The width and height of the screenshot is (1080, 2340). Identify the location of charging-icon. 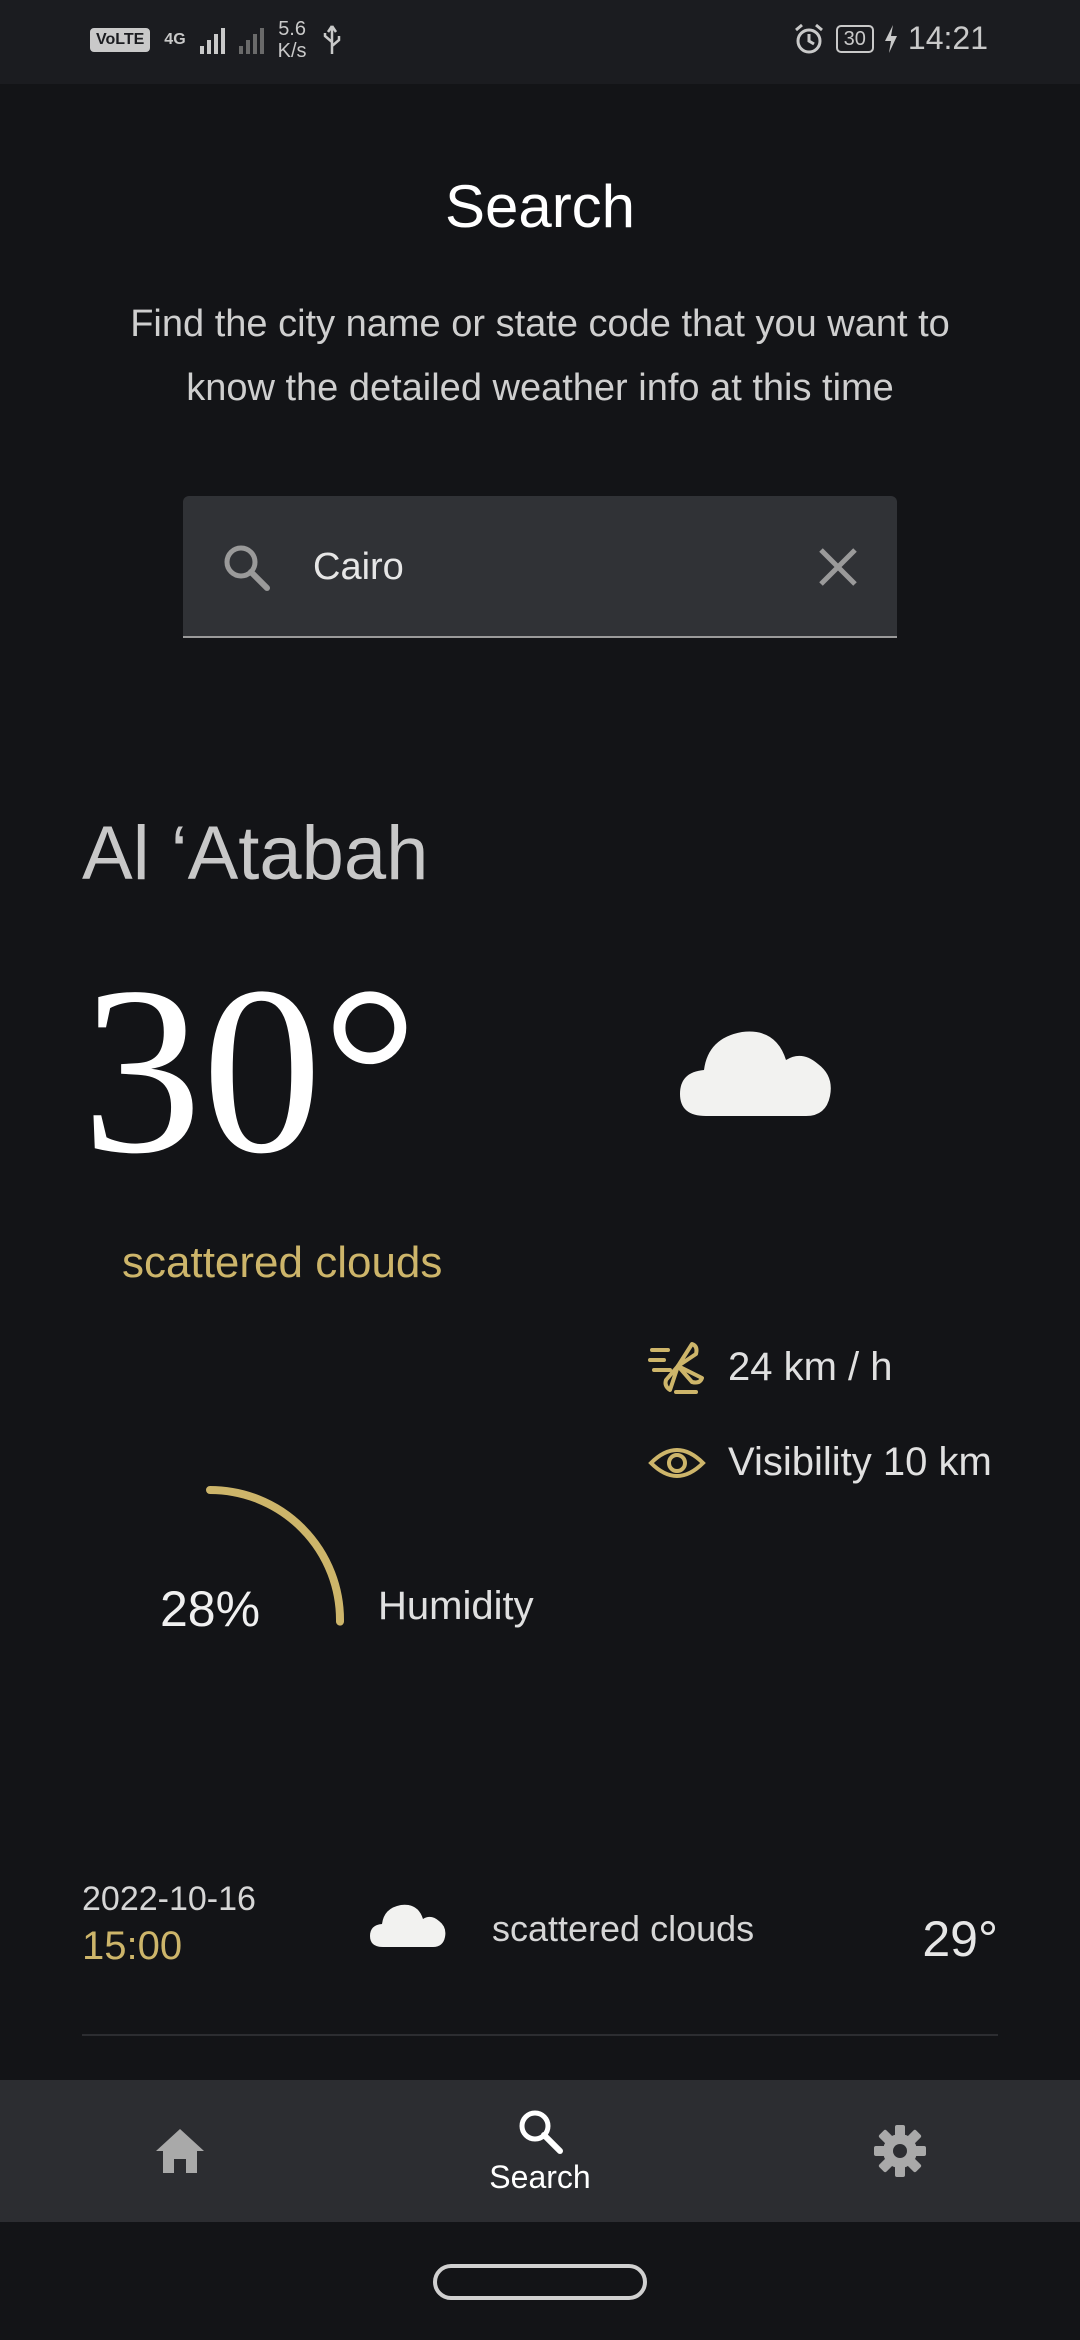
(890, 38).